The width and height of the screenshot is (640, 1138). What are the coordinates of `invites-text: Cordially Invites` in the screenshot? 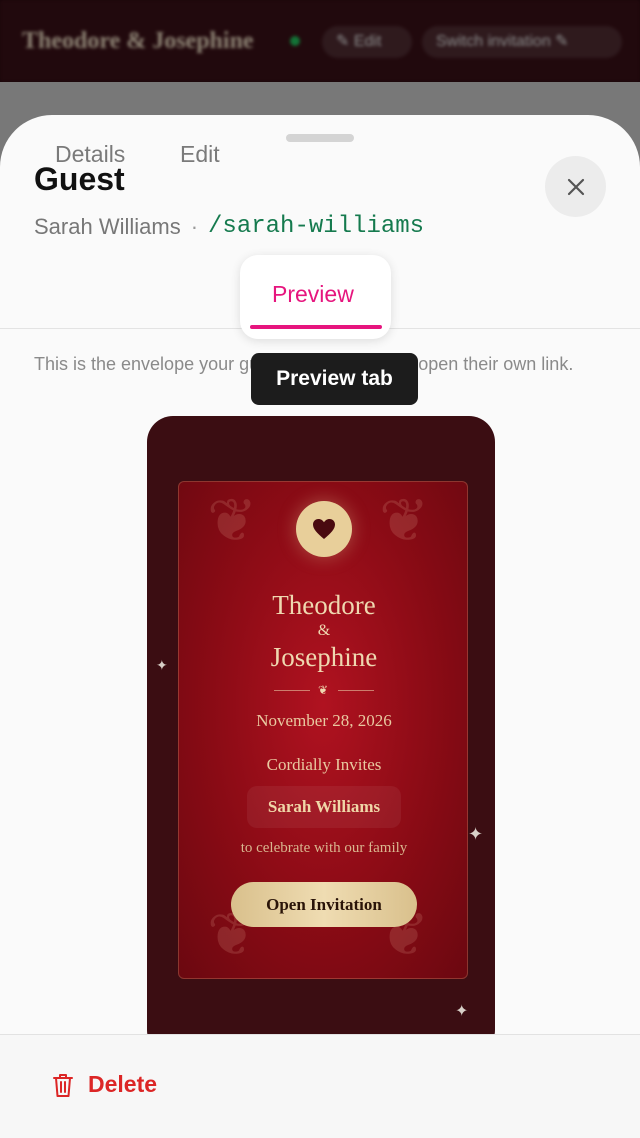 It's located at (324, 764).